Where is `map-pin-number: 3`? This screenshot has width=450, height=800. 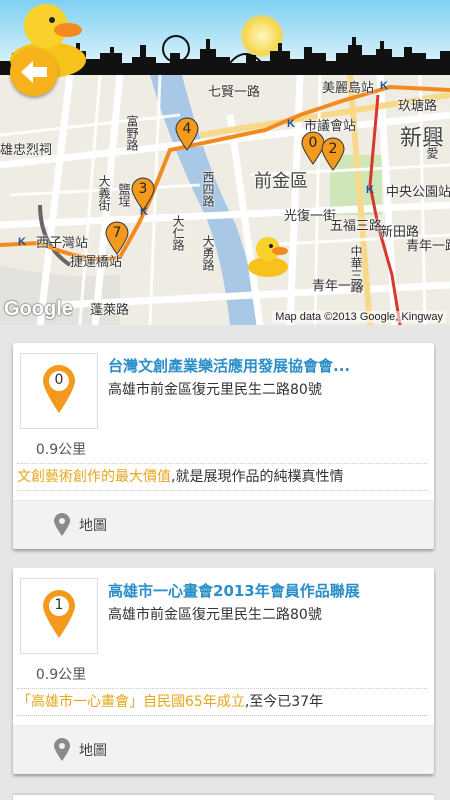 map-pin-number: 3 is located at coordinates (143, 189).